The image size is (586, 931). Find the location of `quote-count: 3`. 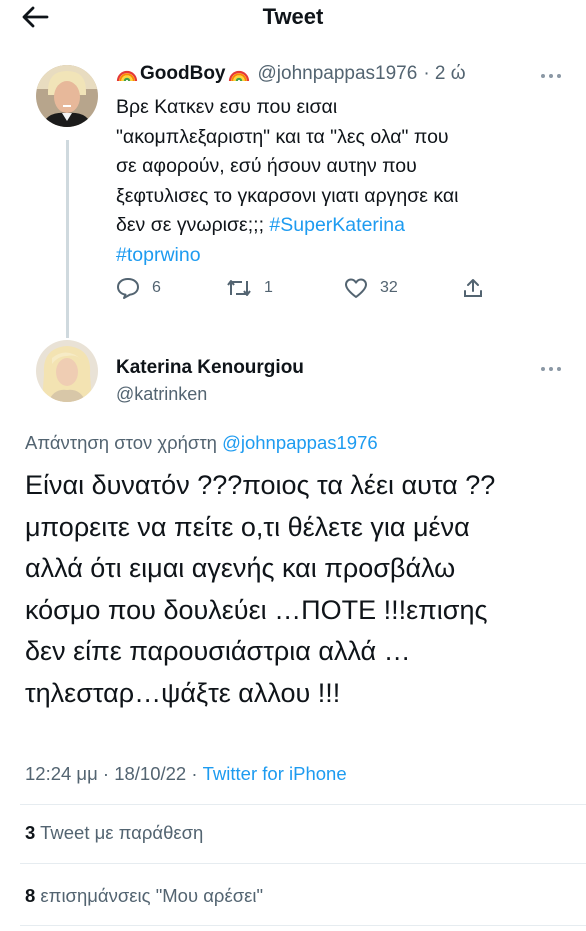

quote-count: 3 is located at coordinates (30, 832).